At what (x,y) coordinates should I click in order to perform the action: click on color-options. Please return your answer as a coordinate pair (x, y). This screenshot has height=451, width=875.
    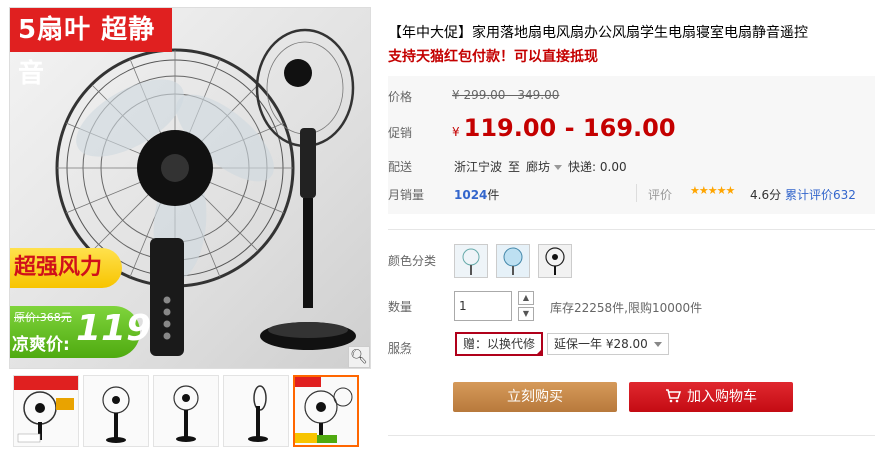
    Looking at the image, I should click on (513, 261).